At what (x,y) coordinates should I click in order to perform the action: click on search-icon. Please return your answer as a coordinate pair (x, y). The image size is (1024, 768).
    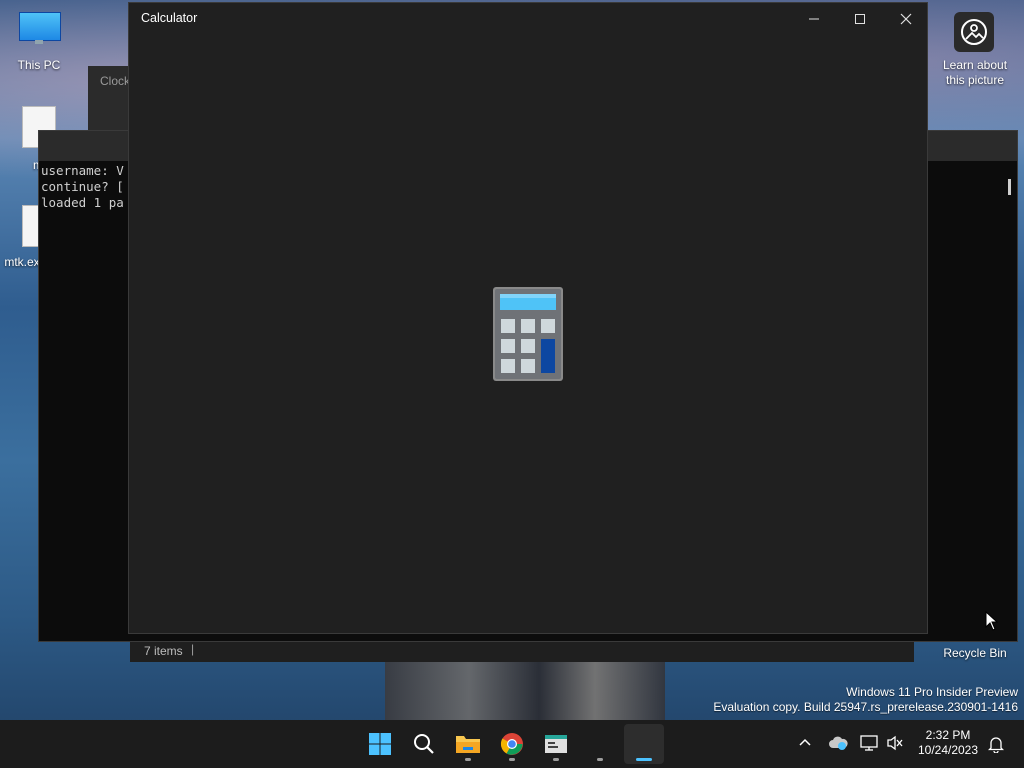
    Looking at the image, I should click on (424, 744).